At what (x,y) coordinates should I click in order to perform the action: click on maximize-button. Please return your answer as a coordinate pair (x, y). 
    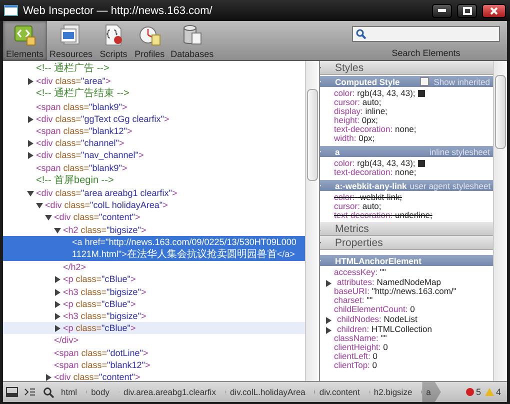
    Looking at the image, I should click on (467, 11).